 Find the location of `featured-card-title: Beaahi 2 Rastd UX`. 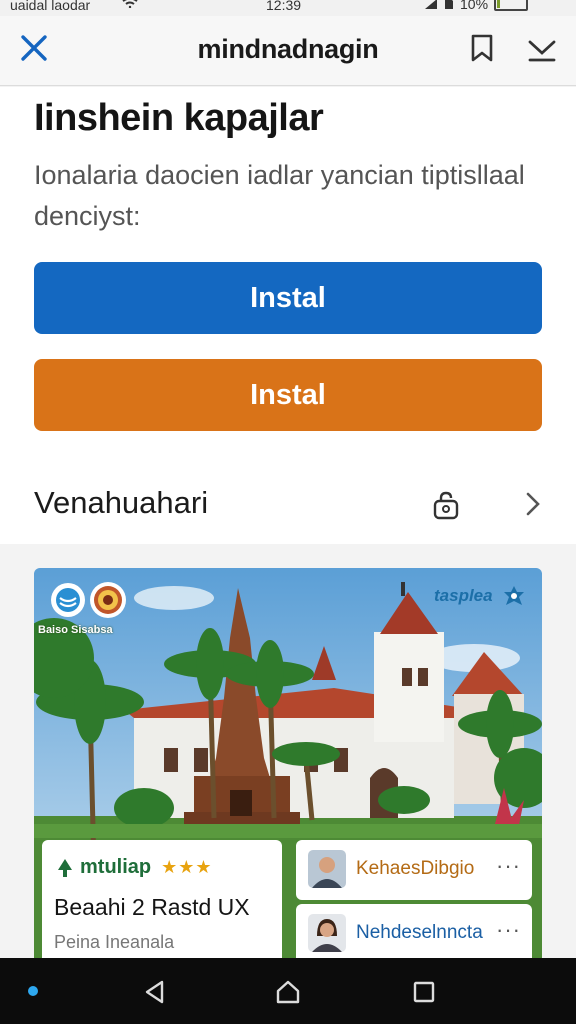

featured-card-title: Beaahi 2 Rastd UX is located at coordinates (152, 907).